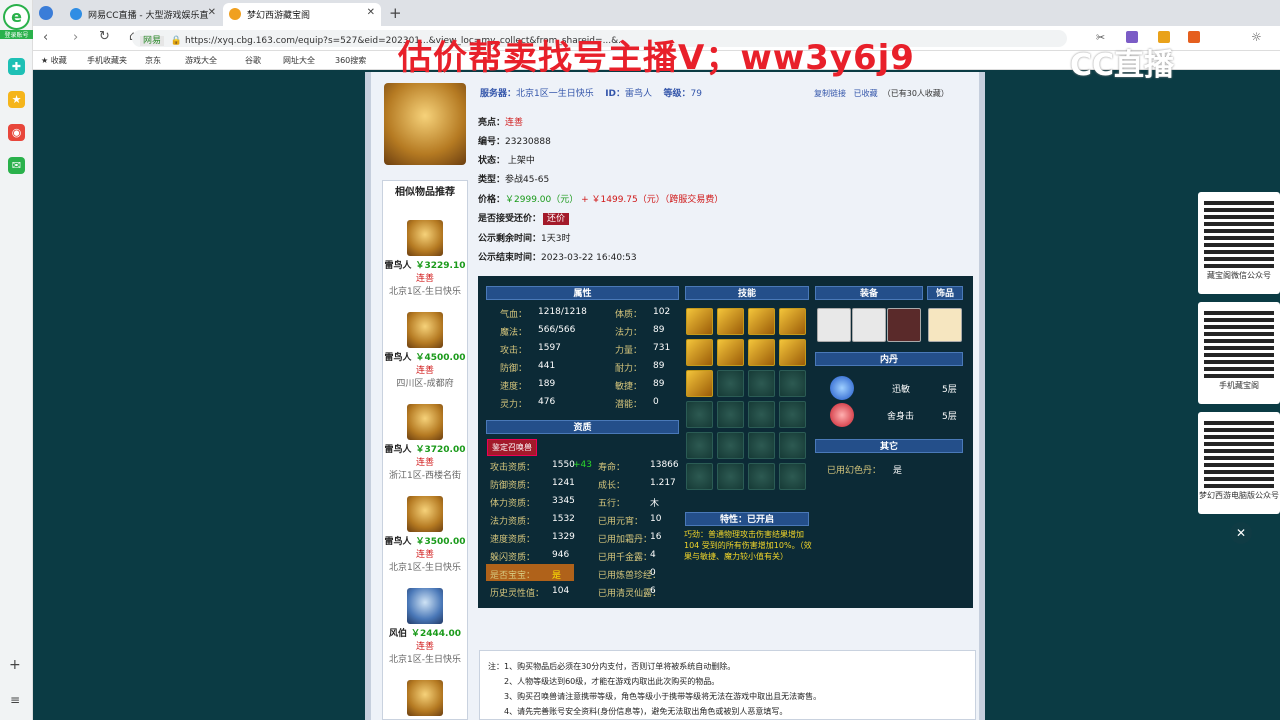 This screenshot has width=1280, height=720. Describe the element at coordinates (1122, 65) in the screenshot. I see `cc-live-logo: CC直播` at that location.